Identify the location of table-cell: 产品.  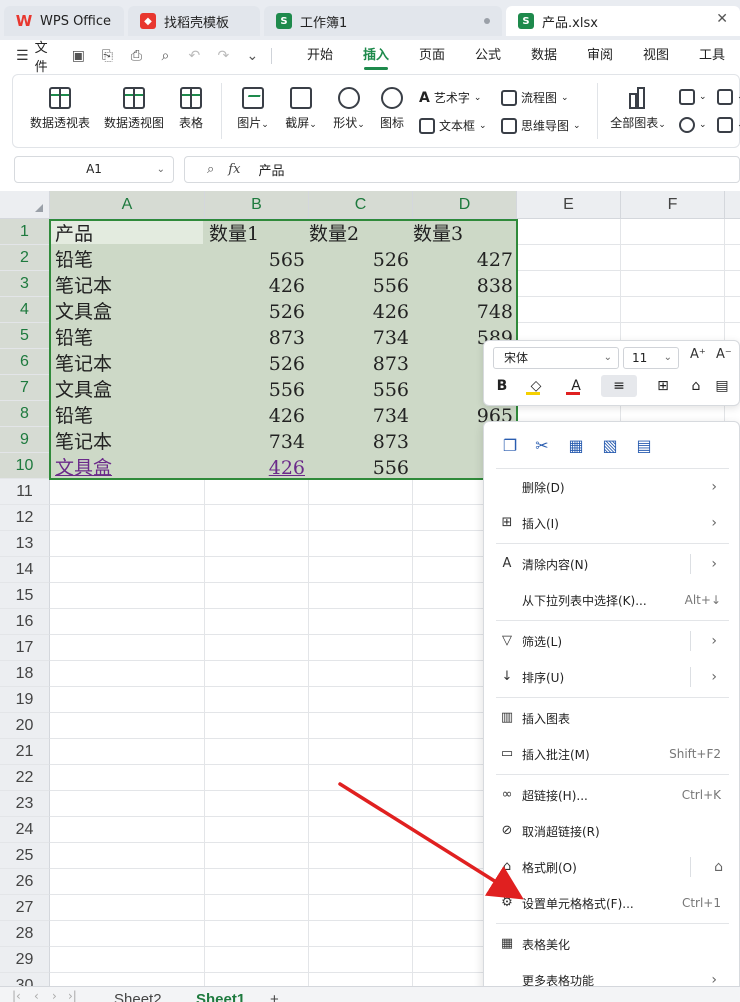
(129, 234).